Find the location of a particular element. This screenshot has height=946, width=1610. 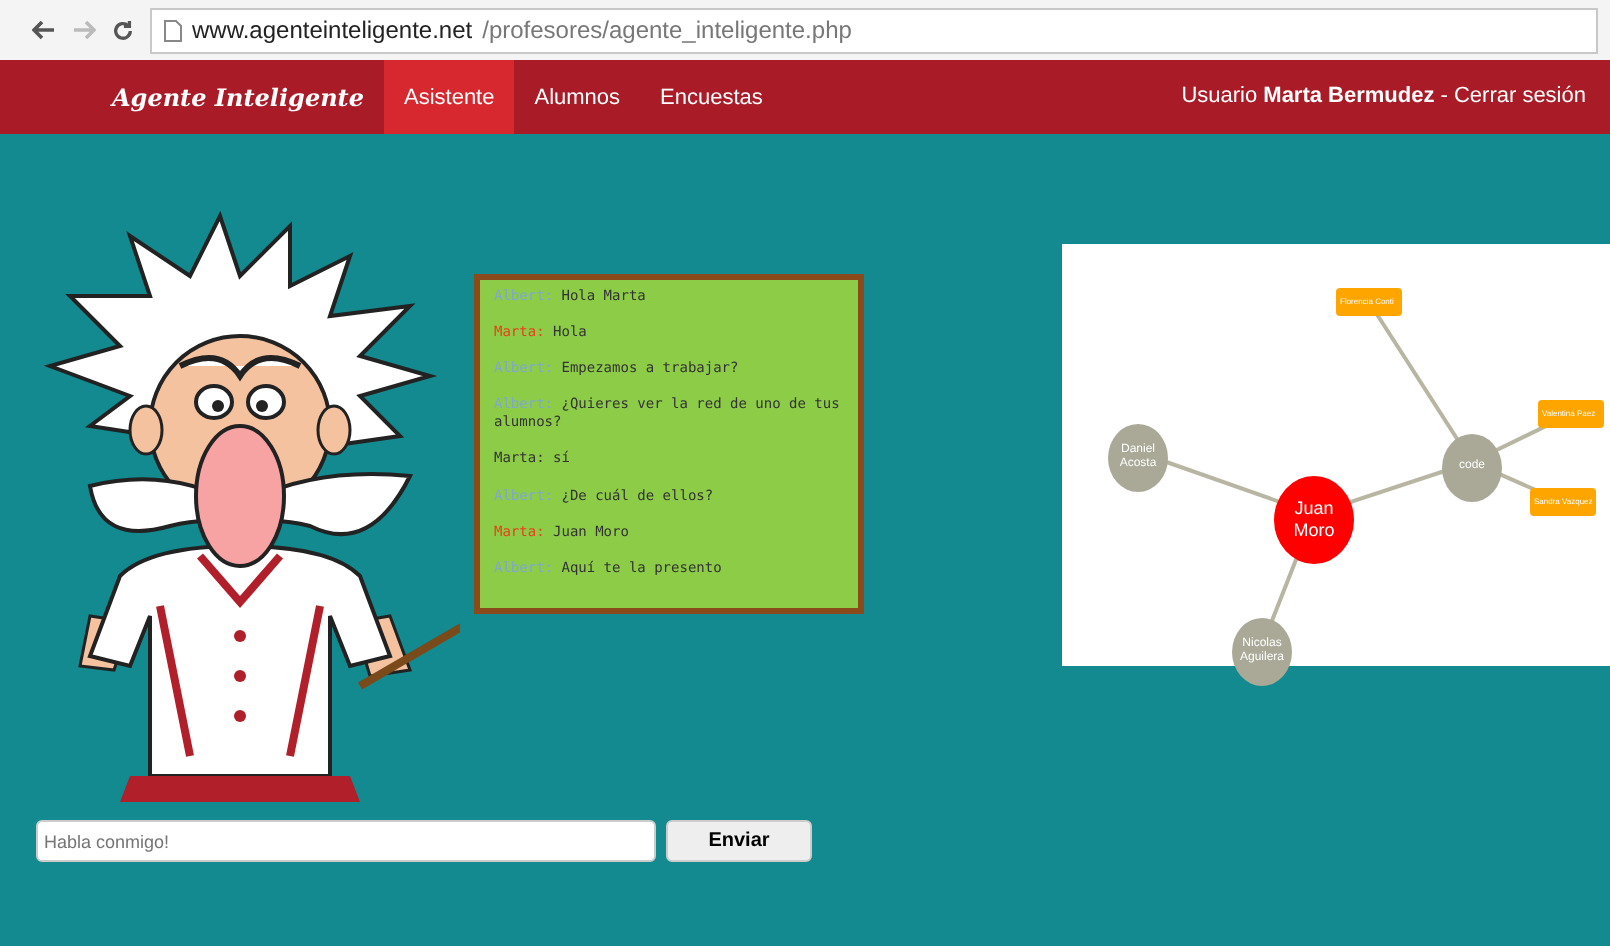

send-button: Enviar is located at coordinates (739, 841).